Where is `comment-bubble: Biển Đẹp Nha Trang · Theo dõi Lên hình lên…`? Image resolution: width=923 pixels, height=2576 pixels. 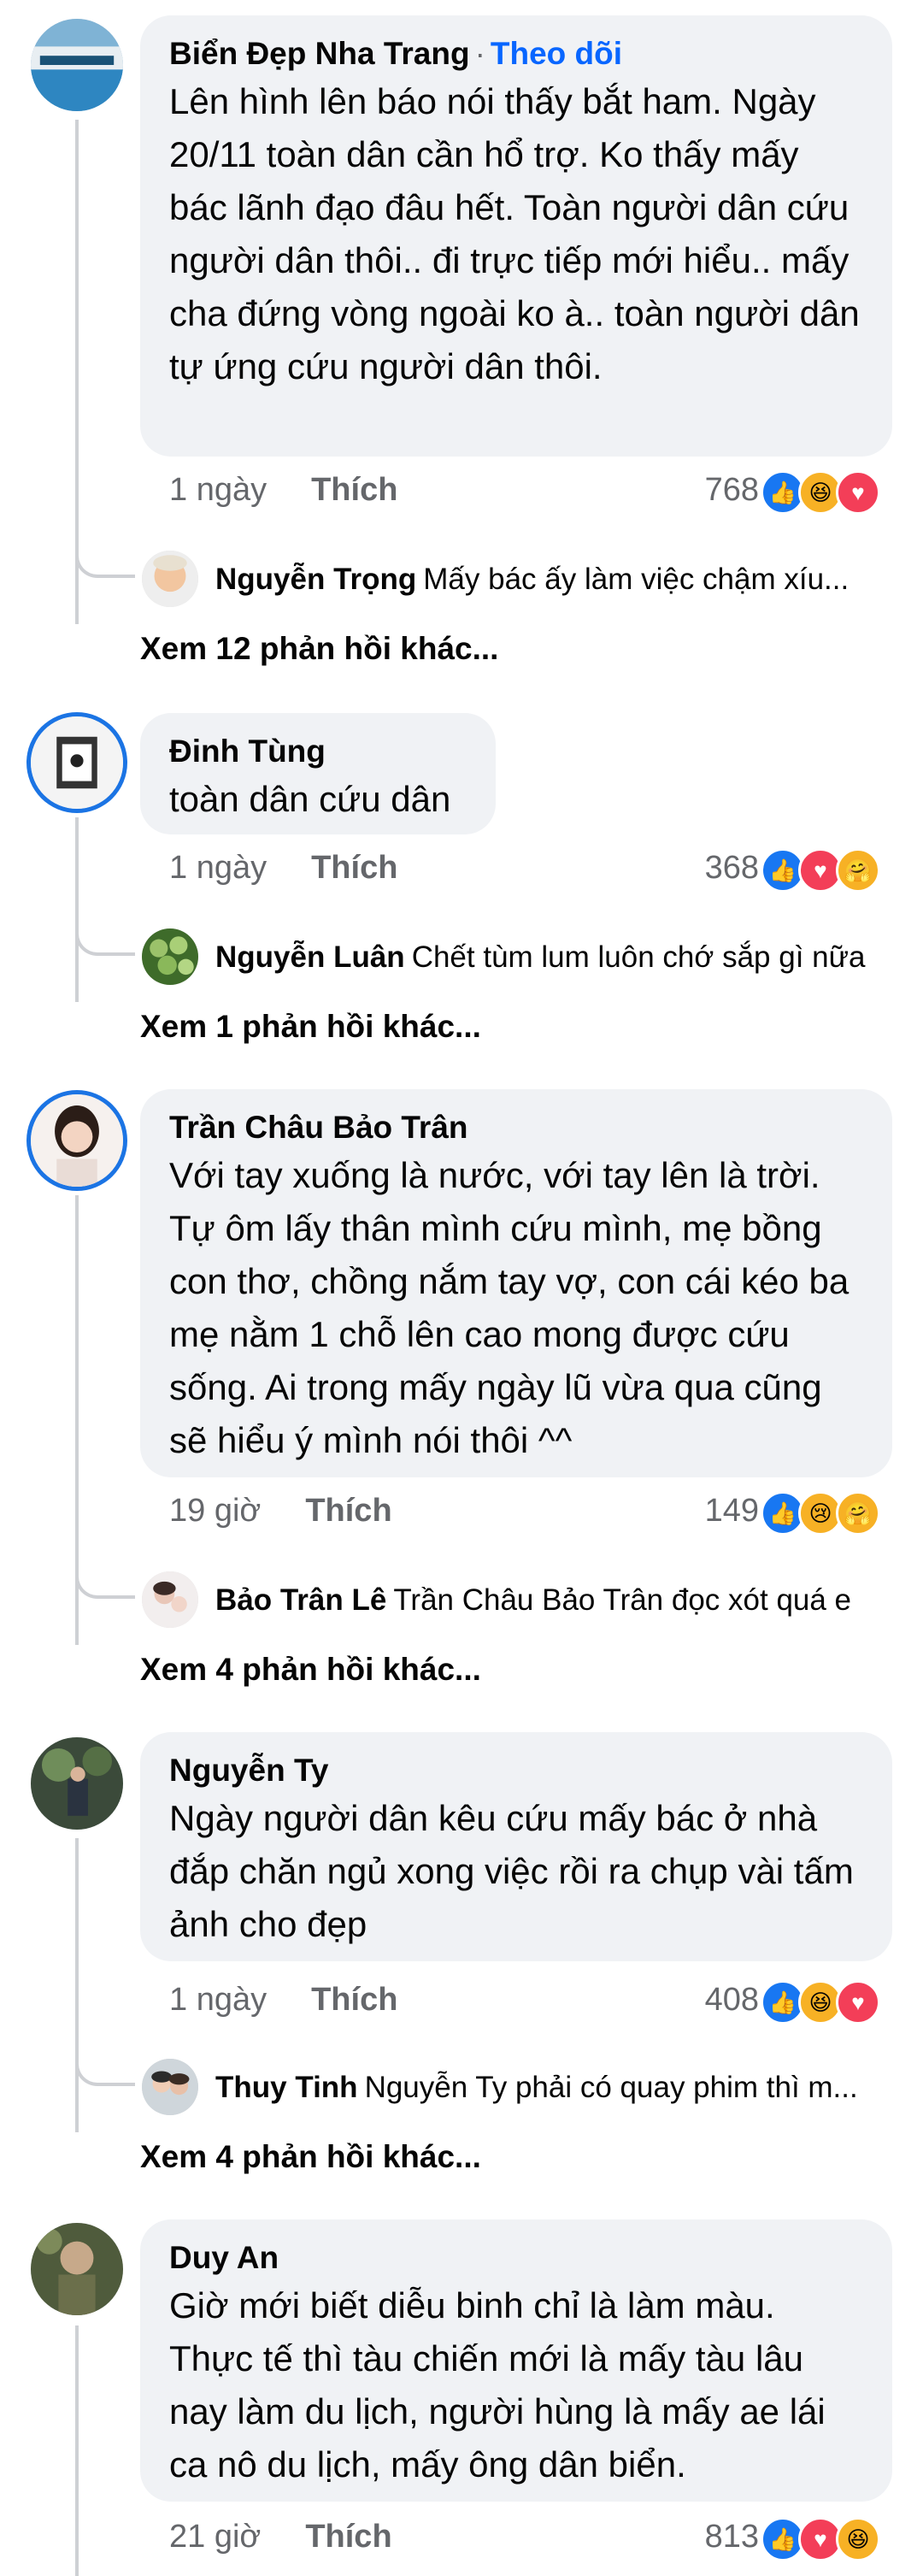 comment-bubble: Biển Đẹp Nha Trang · Theo dõi Lên hình lên… is located at coordinates (516, 236).